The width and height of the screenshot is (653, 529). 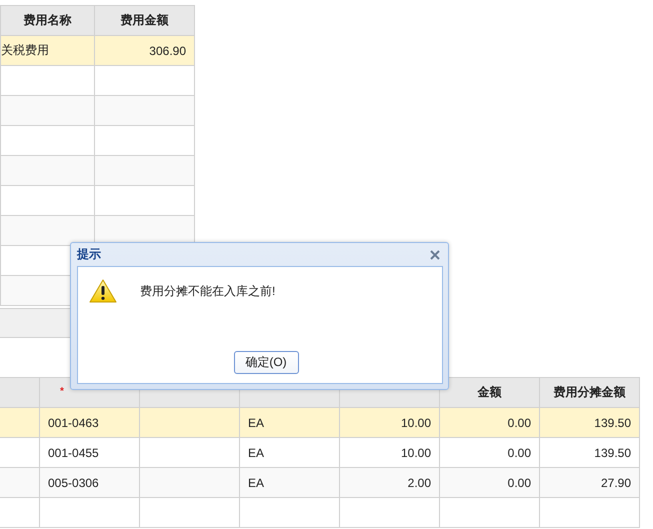 I want to click on column-header: 费用金额, so click(x=144, y=21).